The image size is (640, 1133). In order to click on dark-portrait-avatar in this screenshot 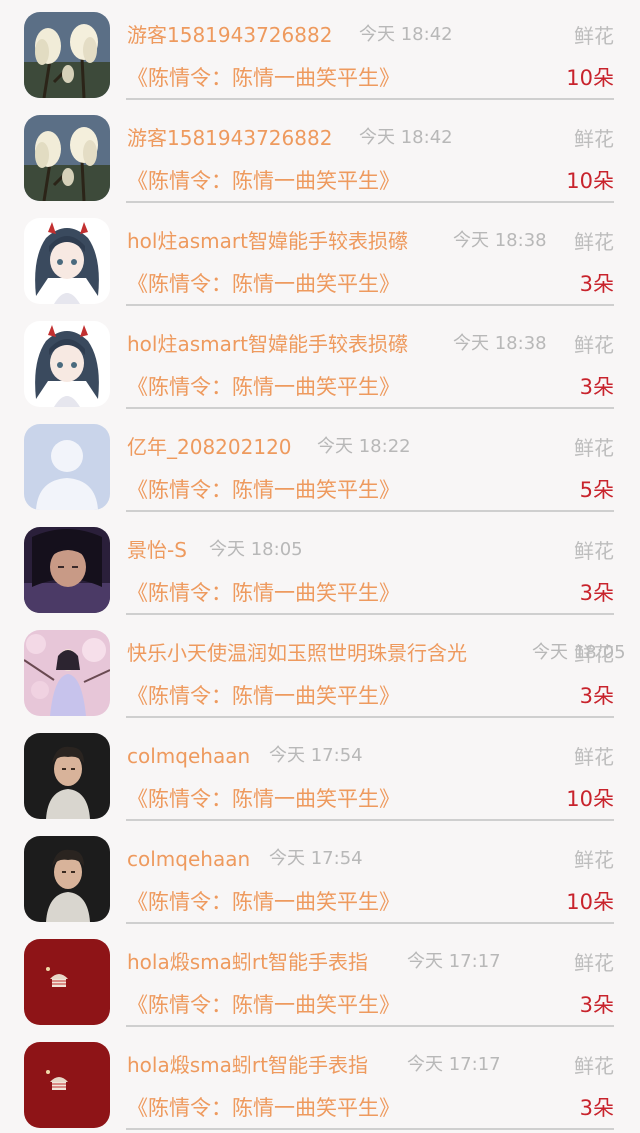, I will do `click(67, 570)`.